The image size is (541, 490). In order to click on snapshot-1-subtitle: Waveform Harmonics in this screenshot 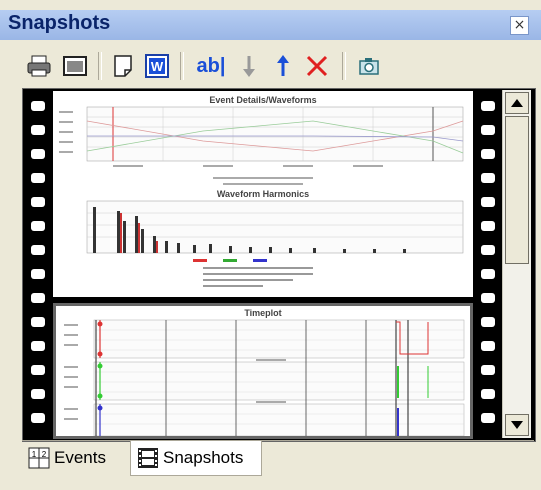, I will do `click(263, 194)`.